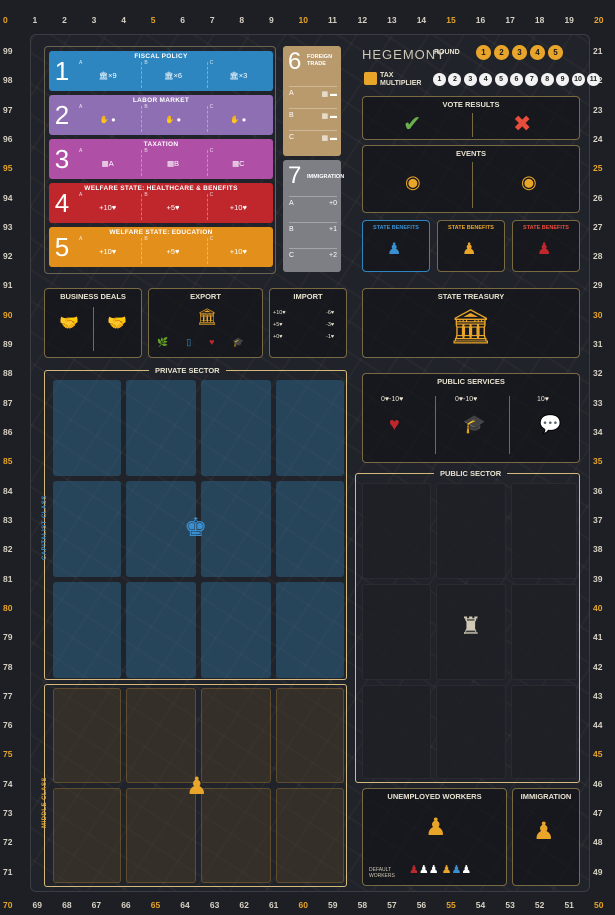 This screenshot has height=915, width=615. Describe the element at coordinates (578, 79) in the screenshot. I see `tax-multiplier-slot: 10` at that location.